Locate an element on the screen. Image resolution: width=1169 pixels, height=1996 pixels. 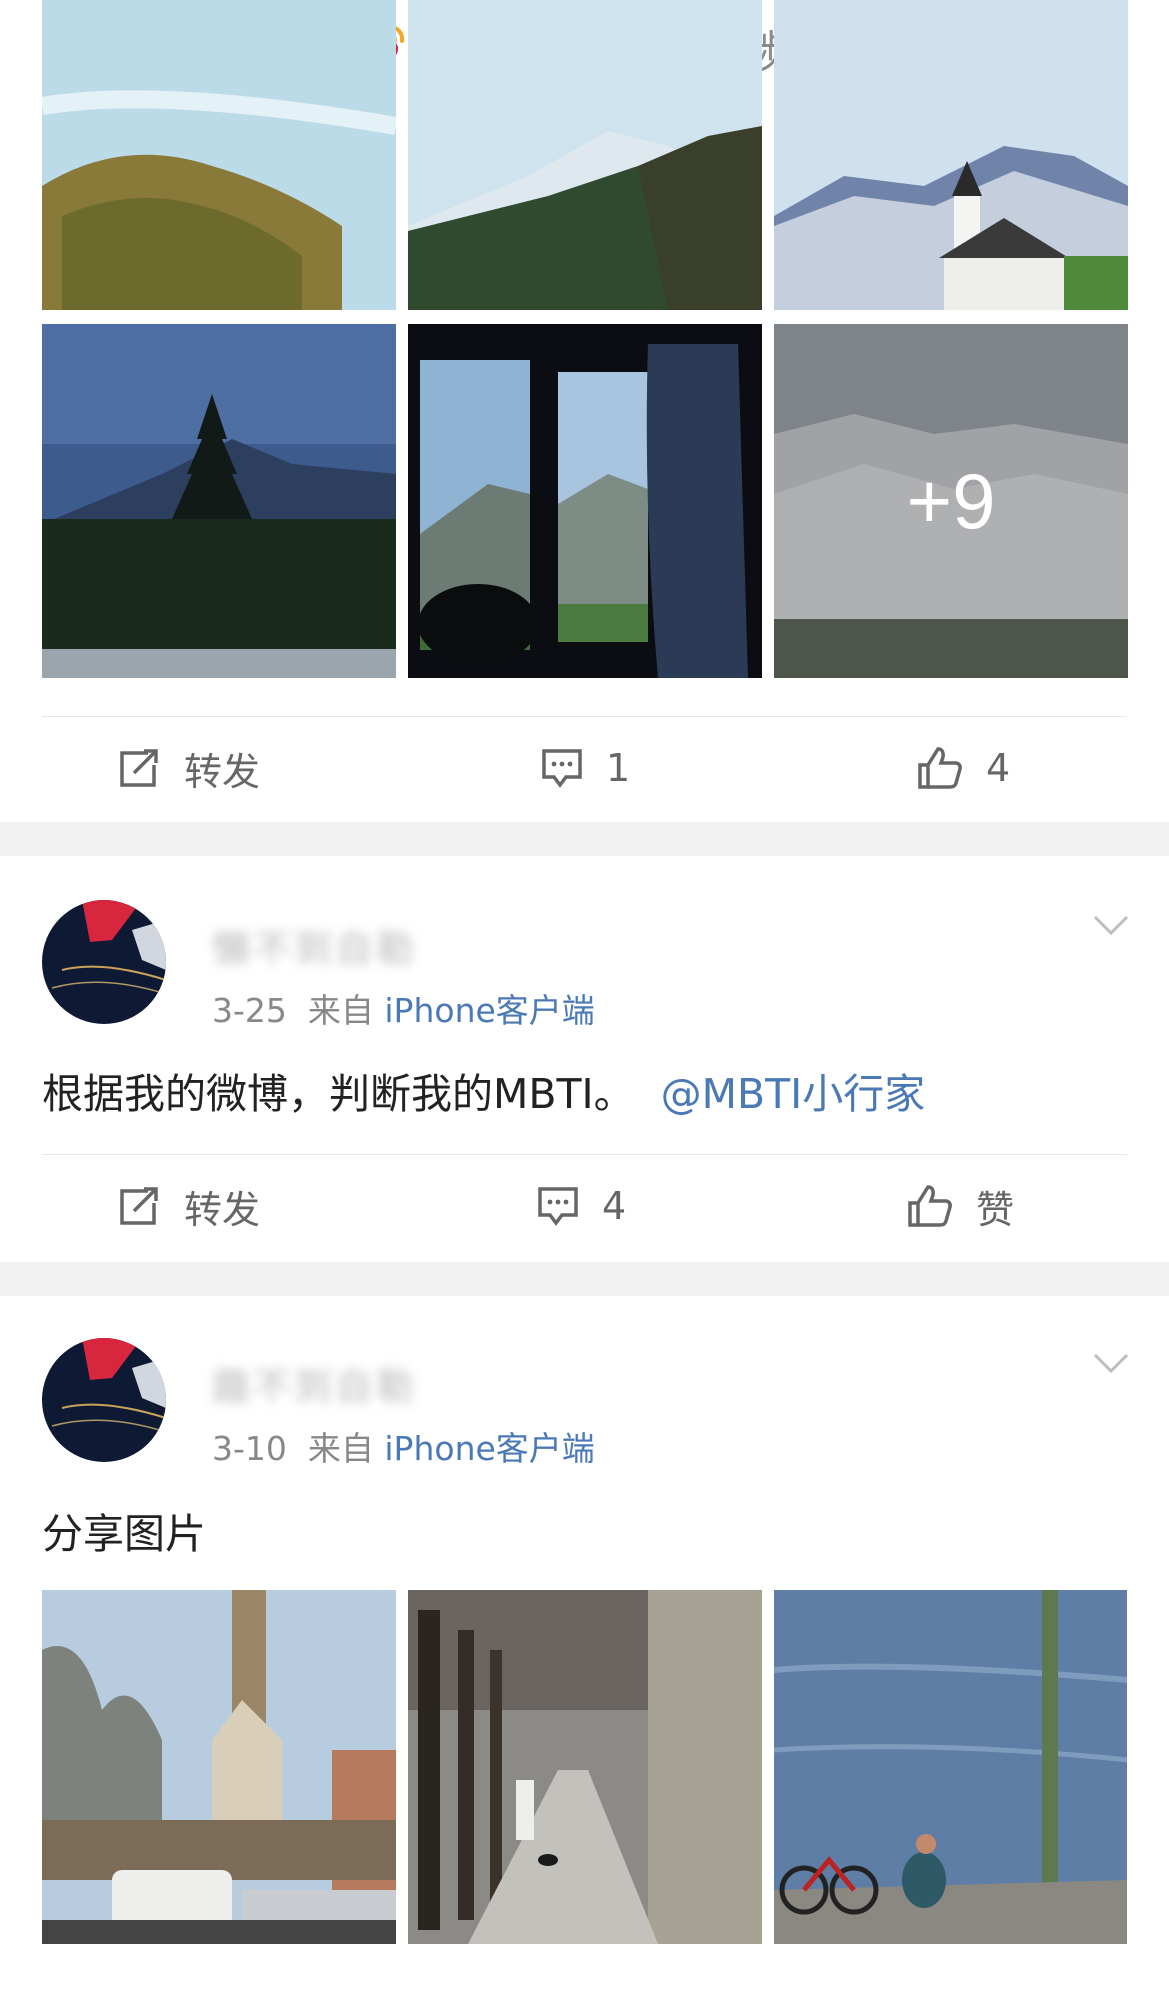
post2-chevron-down-icon is located at coordinates (1111, 928).